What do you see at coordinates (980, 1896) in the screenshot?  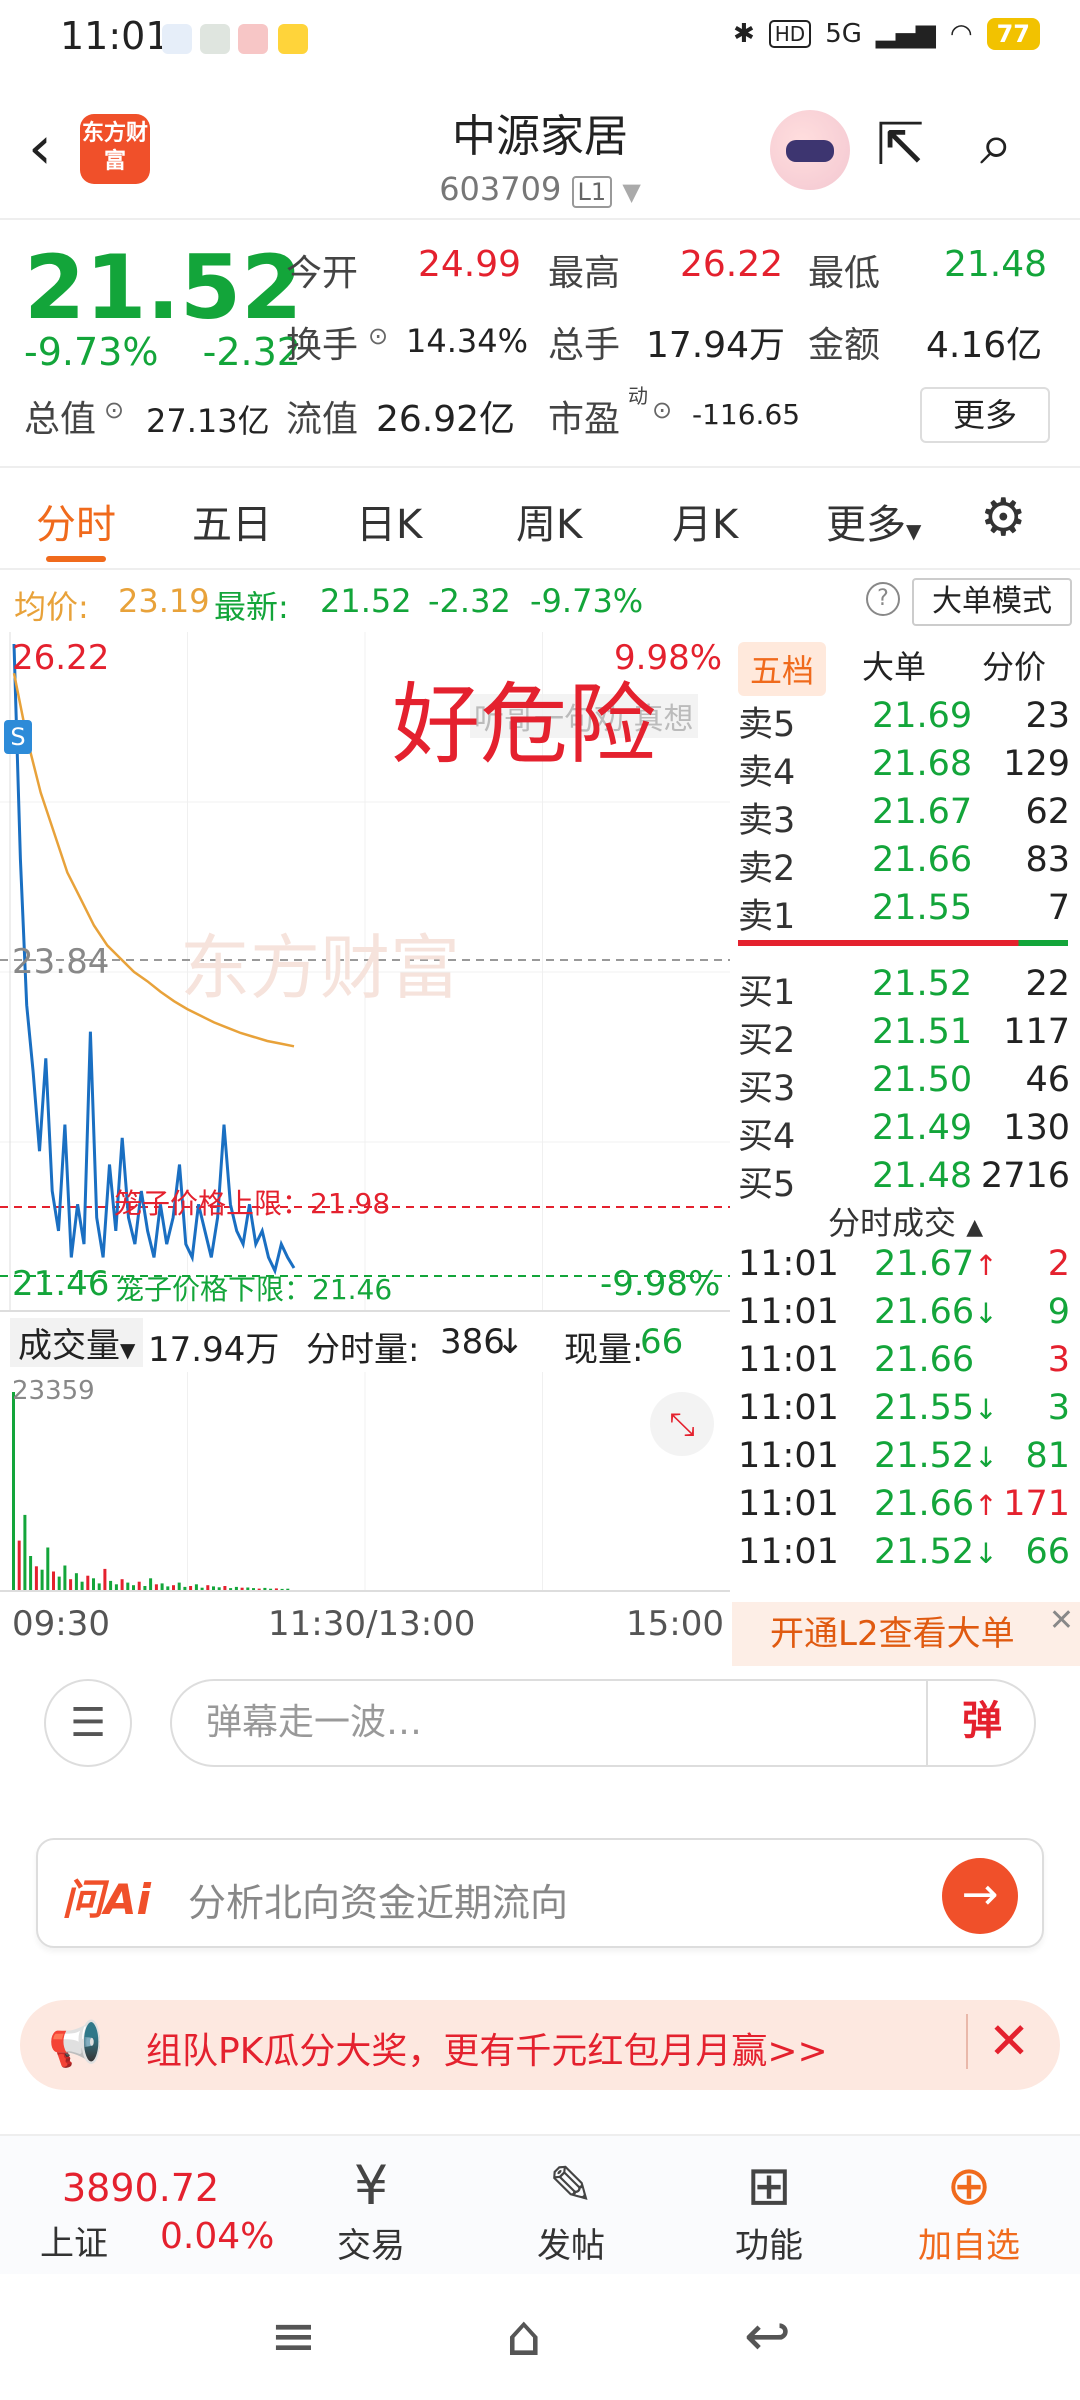 I see `arrow-right-icon: →` at bounding box center [980, 1896].